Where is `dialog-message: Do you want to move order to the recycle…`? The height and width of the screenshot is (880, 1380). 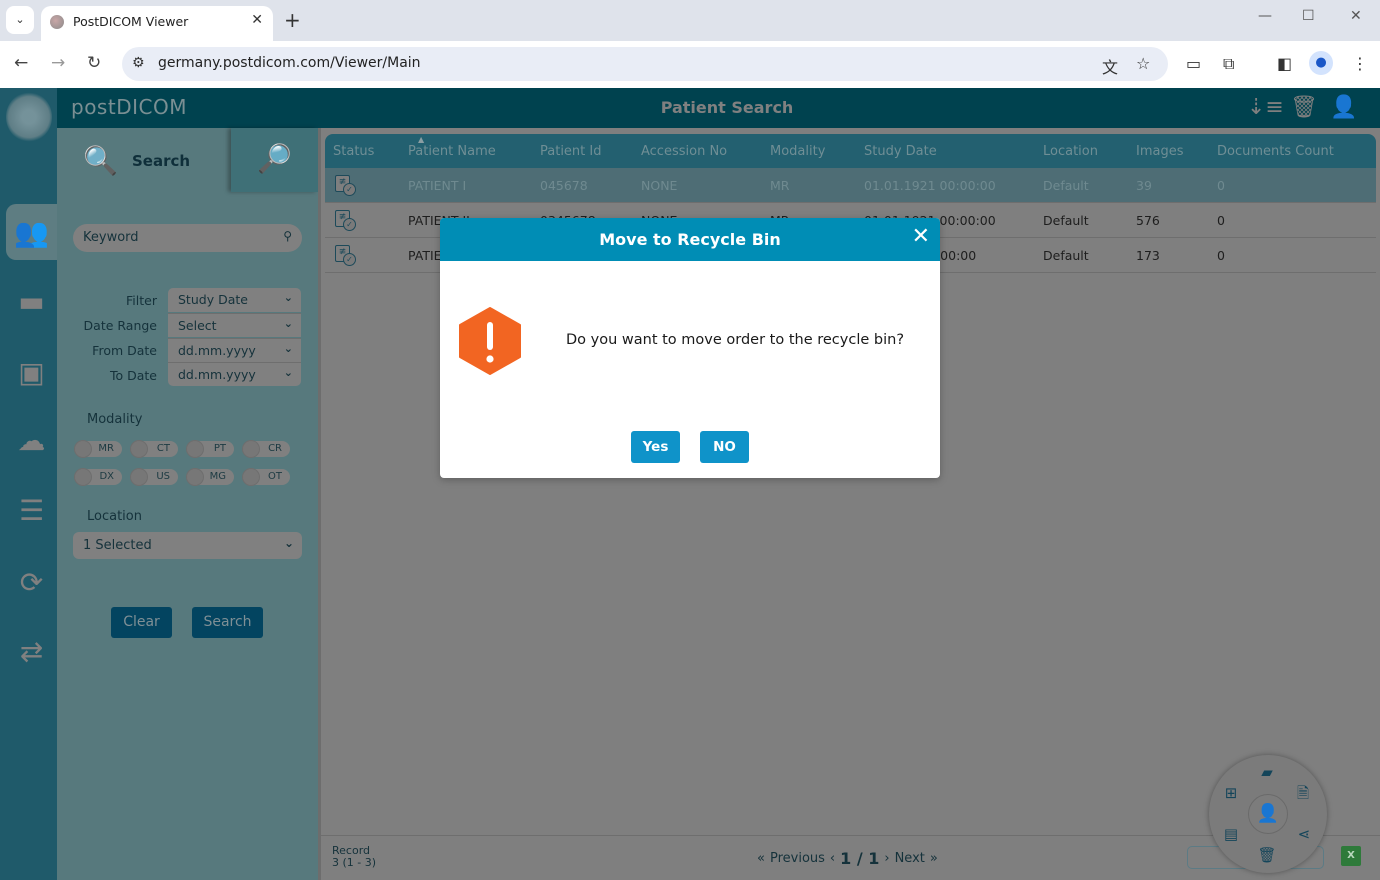
dialog-message: Do you want to move order to the recycle… is located at coordinates (735, 340).